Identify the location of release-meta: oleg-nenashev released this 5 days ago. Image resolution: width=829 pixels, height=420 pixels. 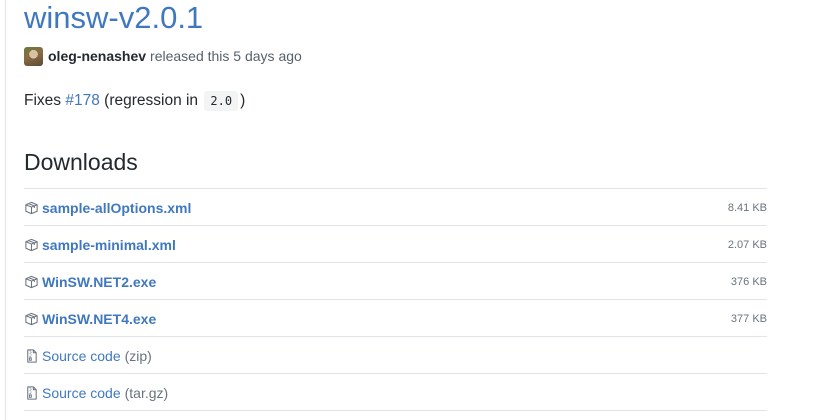
(163, 56).